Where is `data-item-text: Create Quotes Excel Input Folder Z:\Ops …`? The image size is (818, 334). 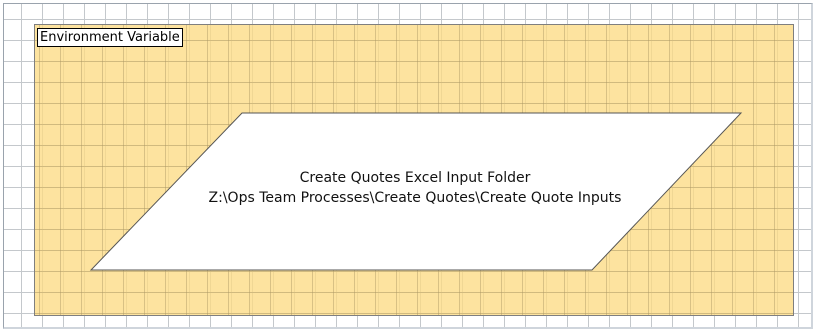 data-item-text: Create Quotes Excel Input Folder Z:\Ops … is located at coordinates (415, 188).